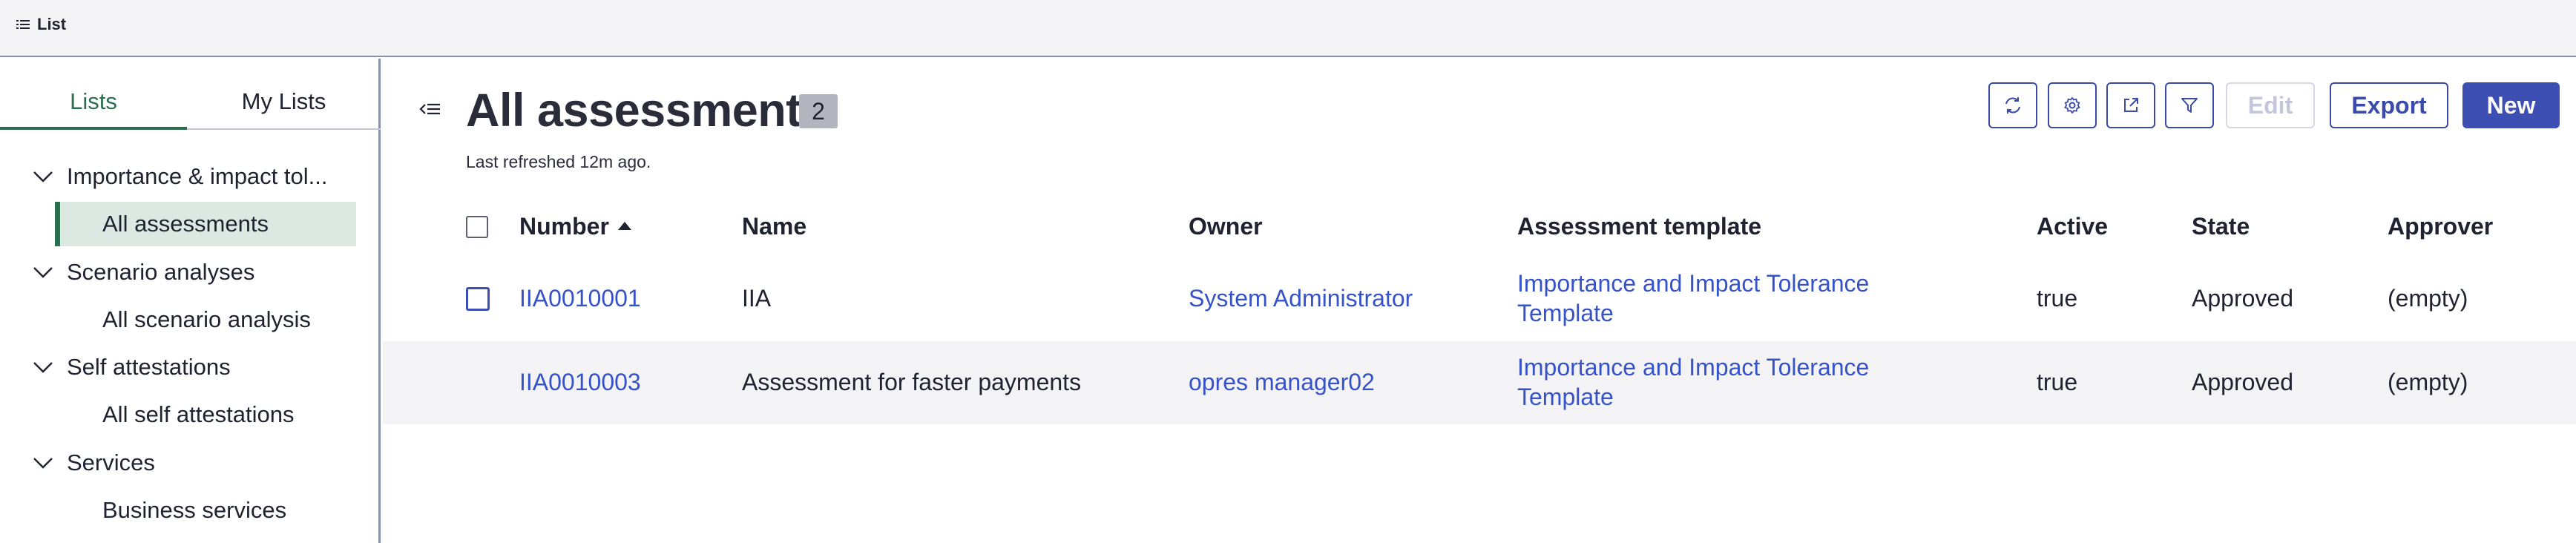 This screenshot has height=543, width=2576. I want to click on edit-button-label: Edit, so click(2270, 105).